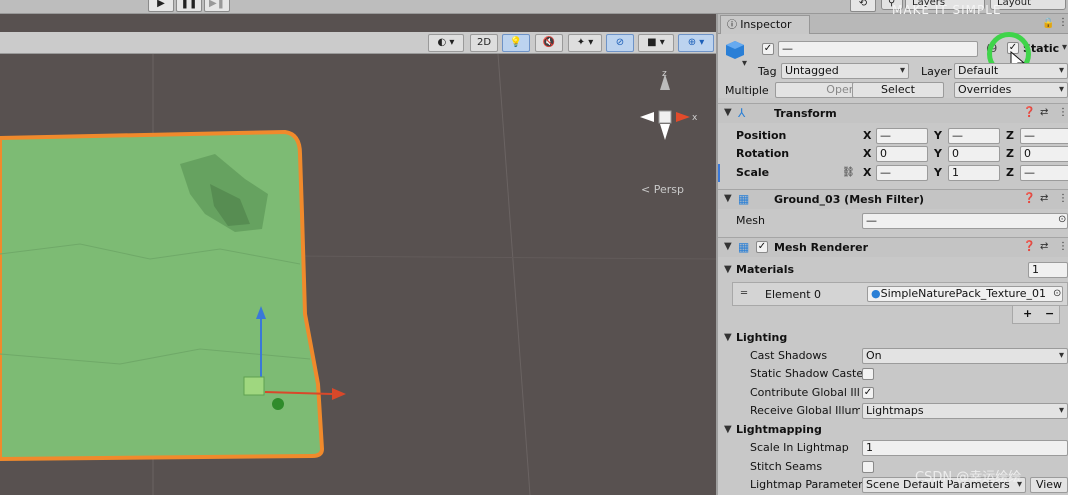 The image size is (1068, 495). Describe the element at coordinates (789, 355) in the screenshot. I see `cast-shadows-label: Cast Shadows` at that location.